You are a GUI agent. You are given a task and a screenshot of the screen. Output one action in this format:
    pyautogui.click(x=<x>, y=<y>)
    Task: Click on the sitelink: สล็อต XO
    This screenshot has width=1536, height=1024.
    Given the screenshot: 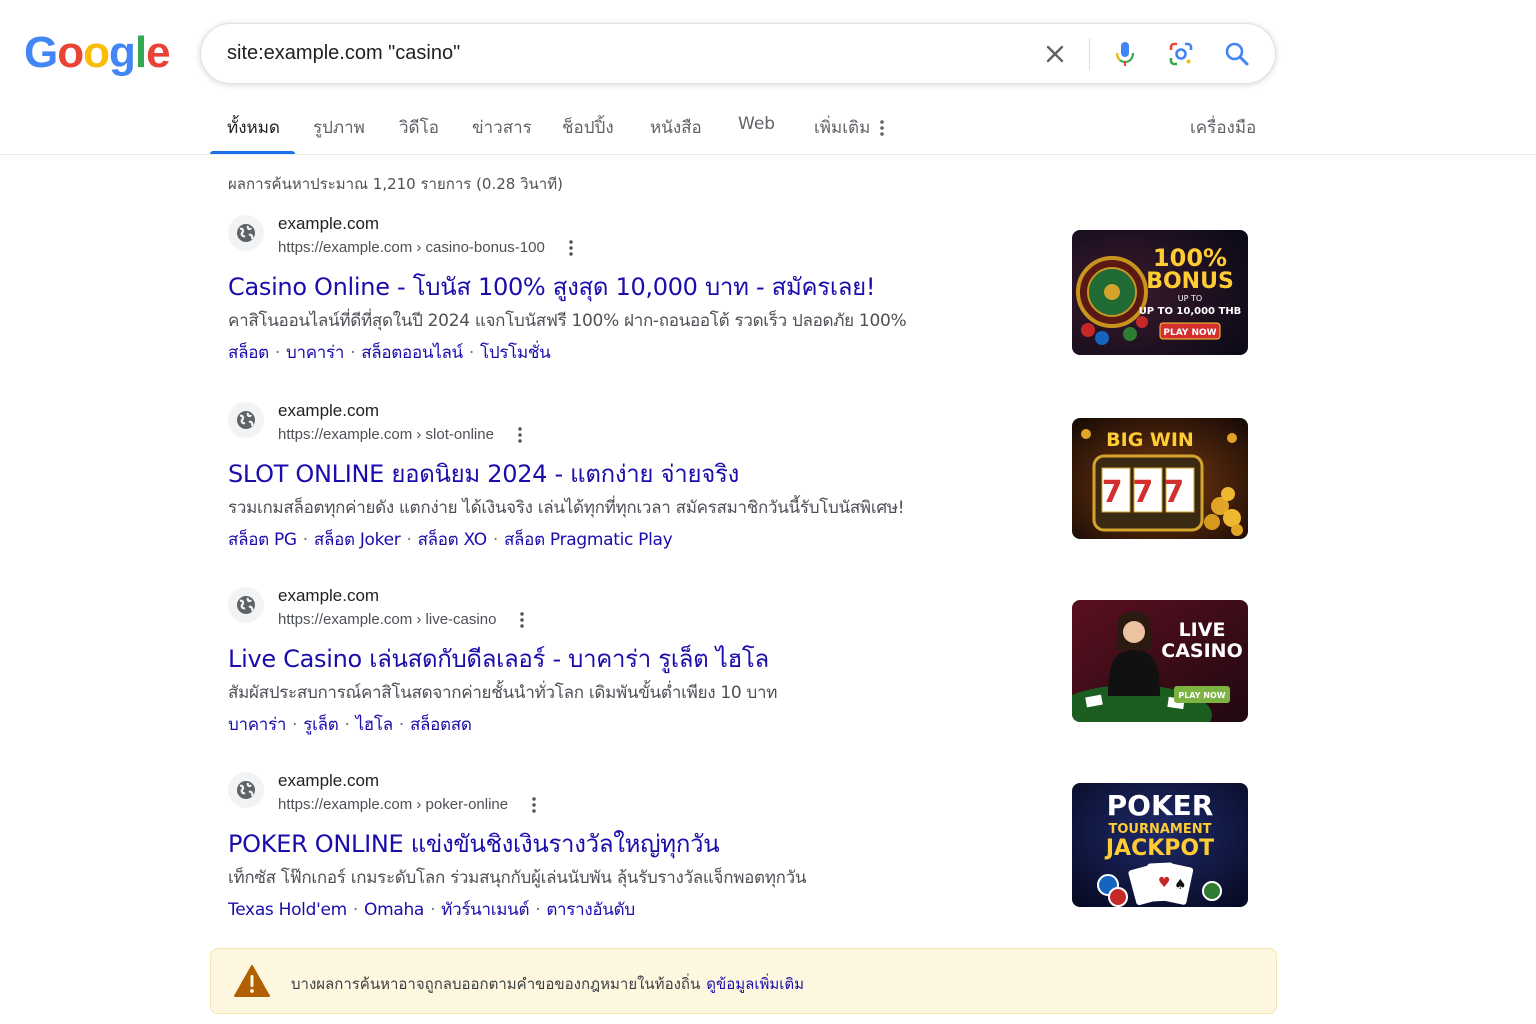 What is the action you would take?
    pyautogui.click(x=453, y=540)
    